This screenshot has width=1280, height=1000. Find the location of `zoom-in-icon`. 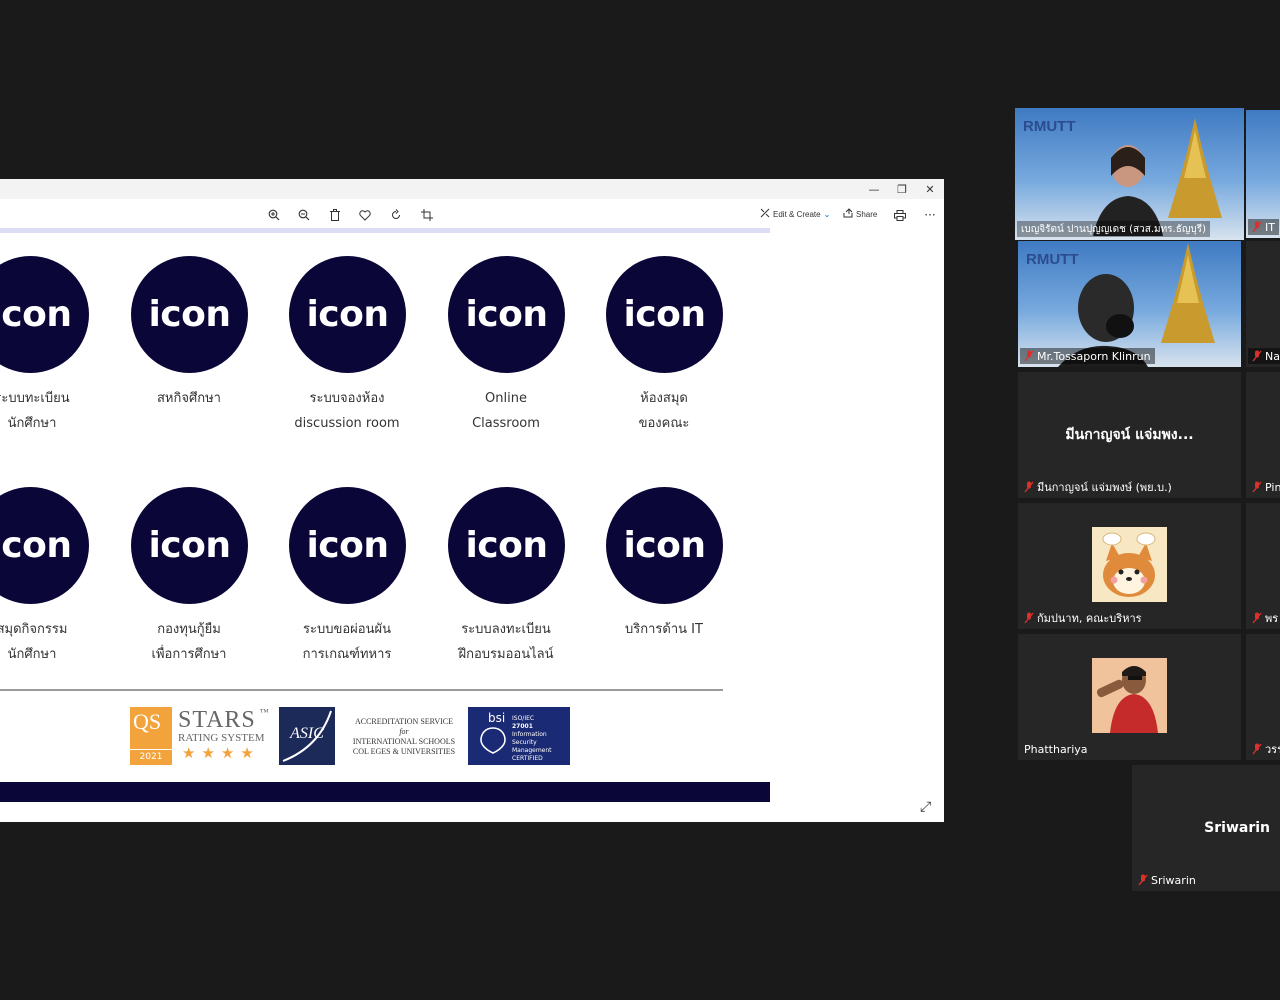

zoom-in-icon is located at coordinates (274, 215).